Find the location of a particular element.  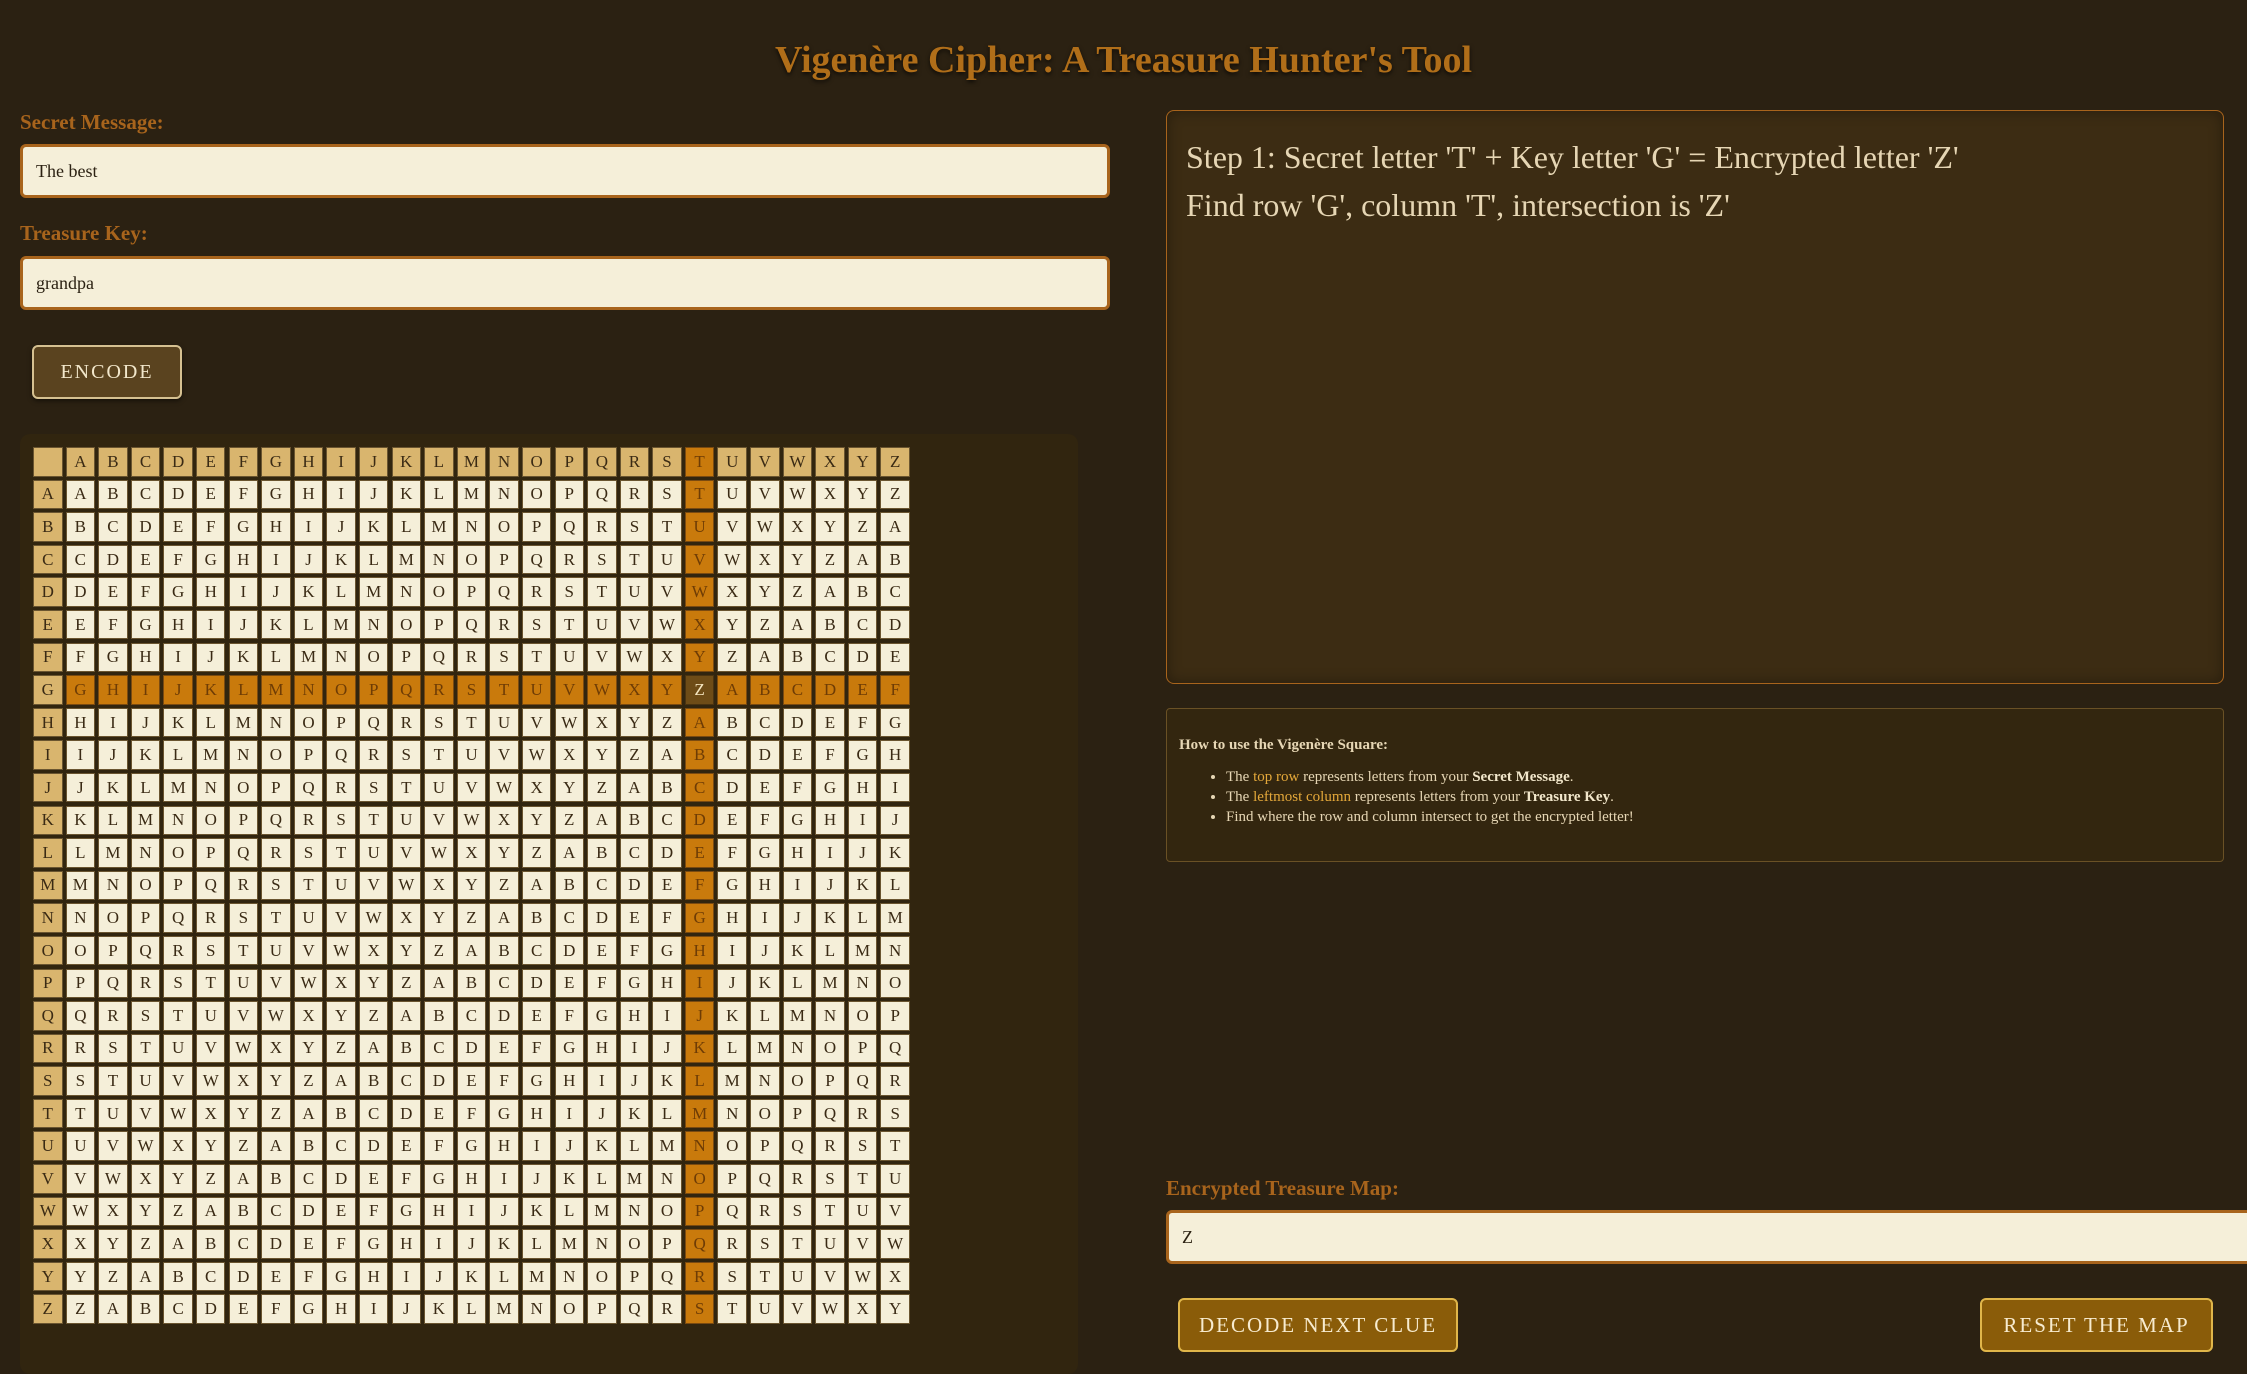

encrypted-map-label: Encrypted Treasure Map: is located at coordinates (1282, 1188).